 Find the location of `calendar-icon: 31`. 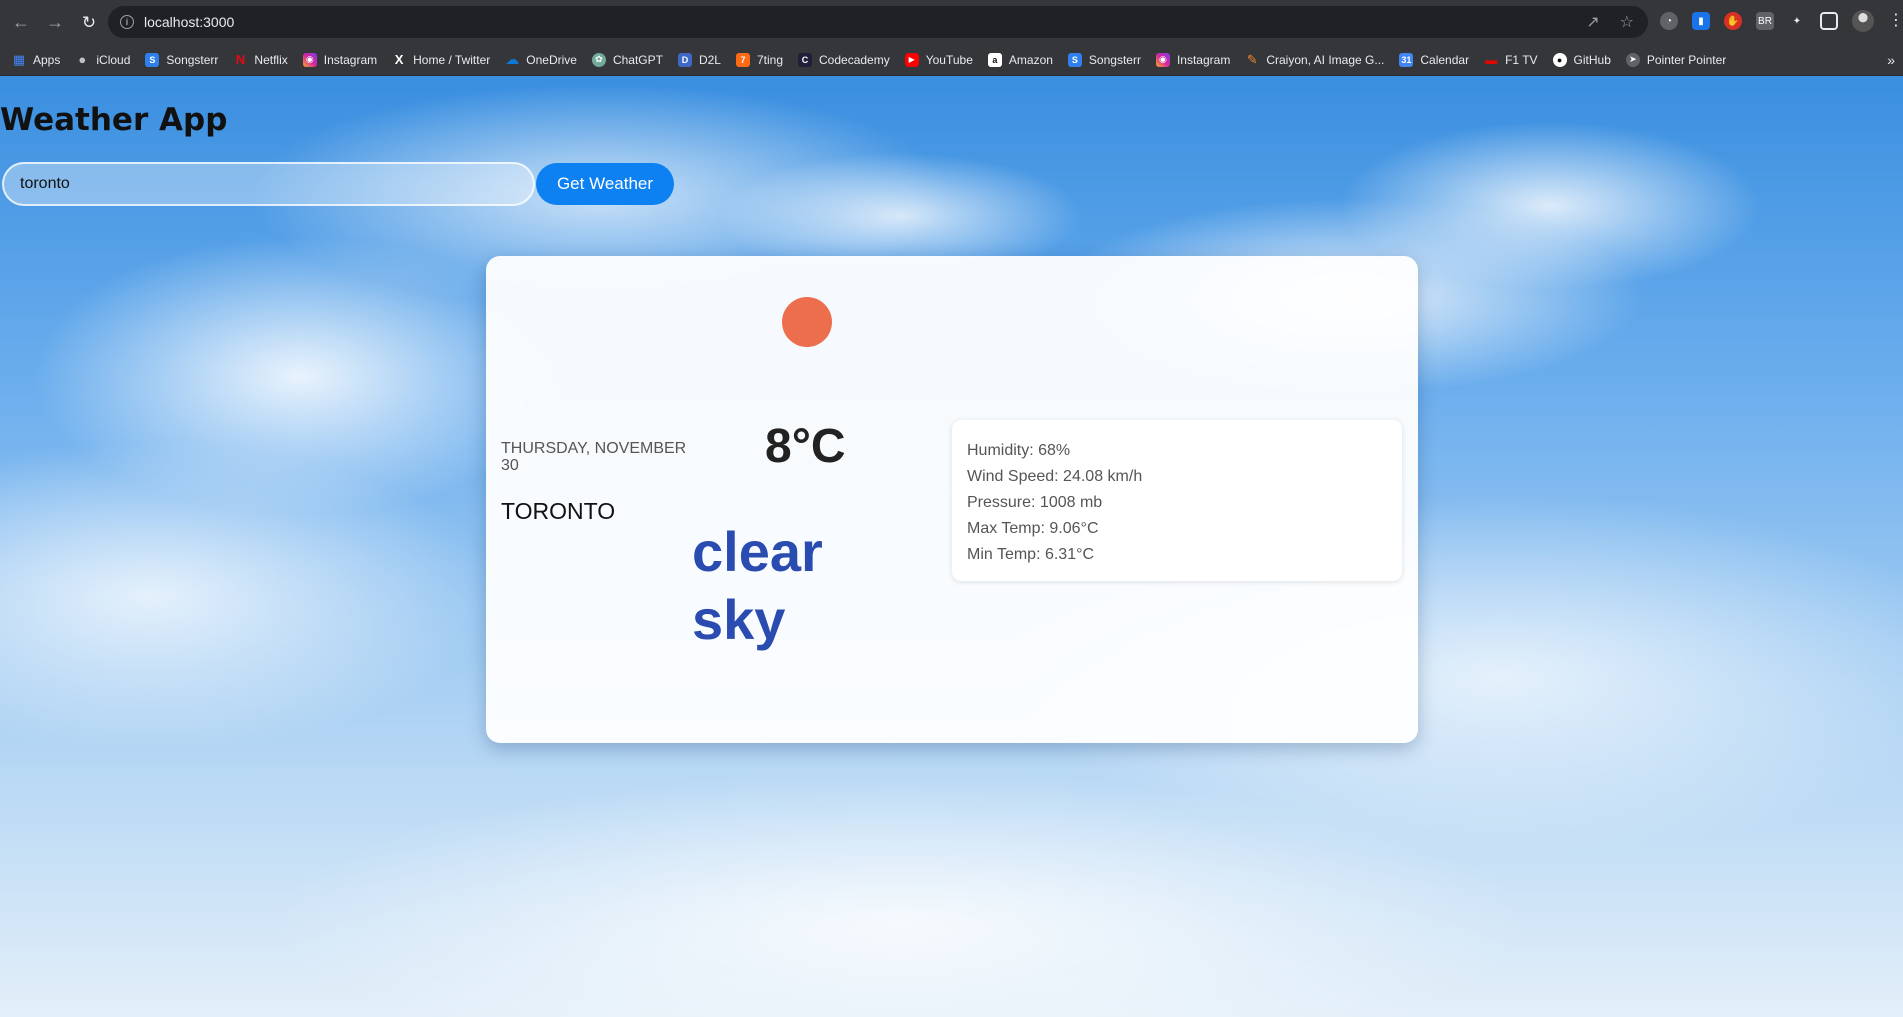

calendar-icon: 31 is located at coordinates (1406, 59).